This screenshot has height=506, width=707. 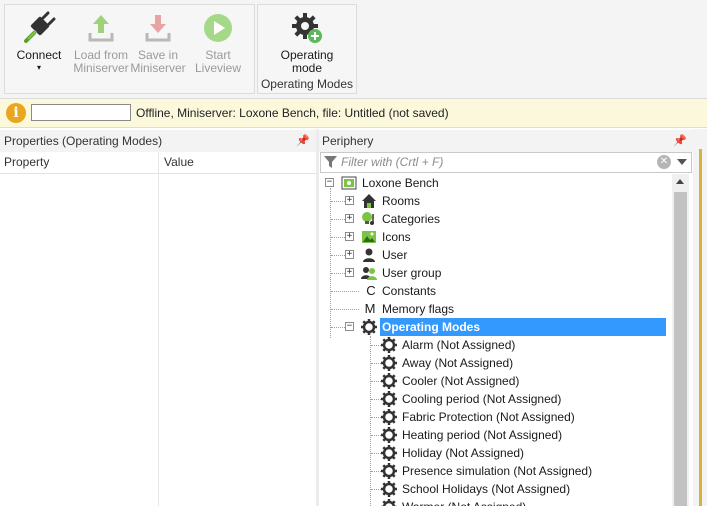 What do you see at coordinates (400, 183) in the screenshot?
I see `tree-label-root: Loxone Bench` at bounding box center [400, 183].